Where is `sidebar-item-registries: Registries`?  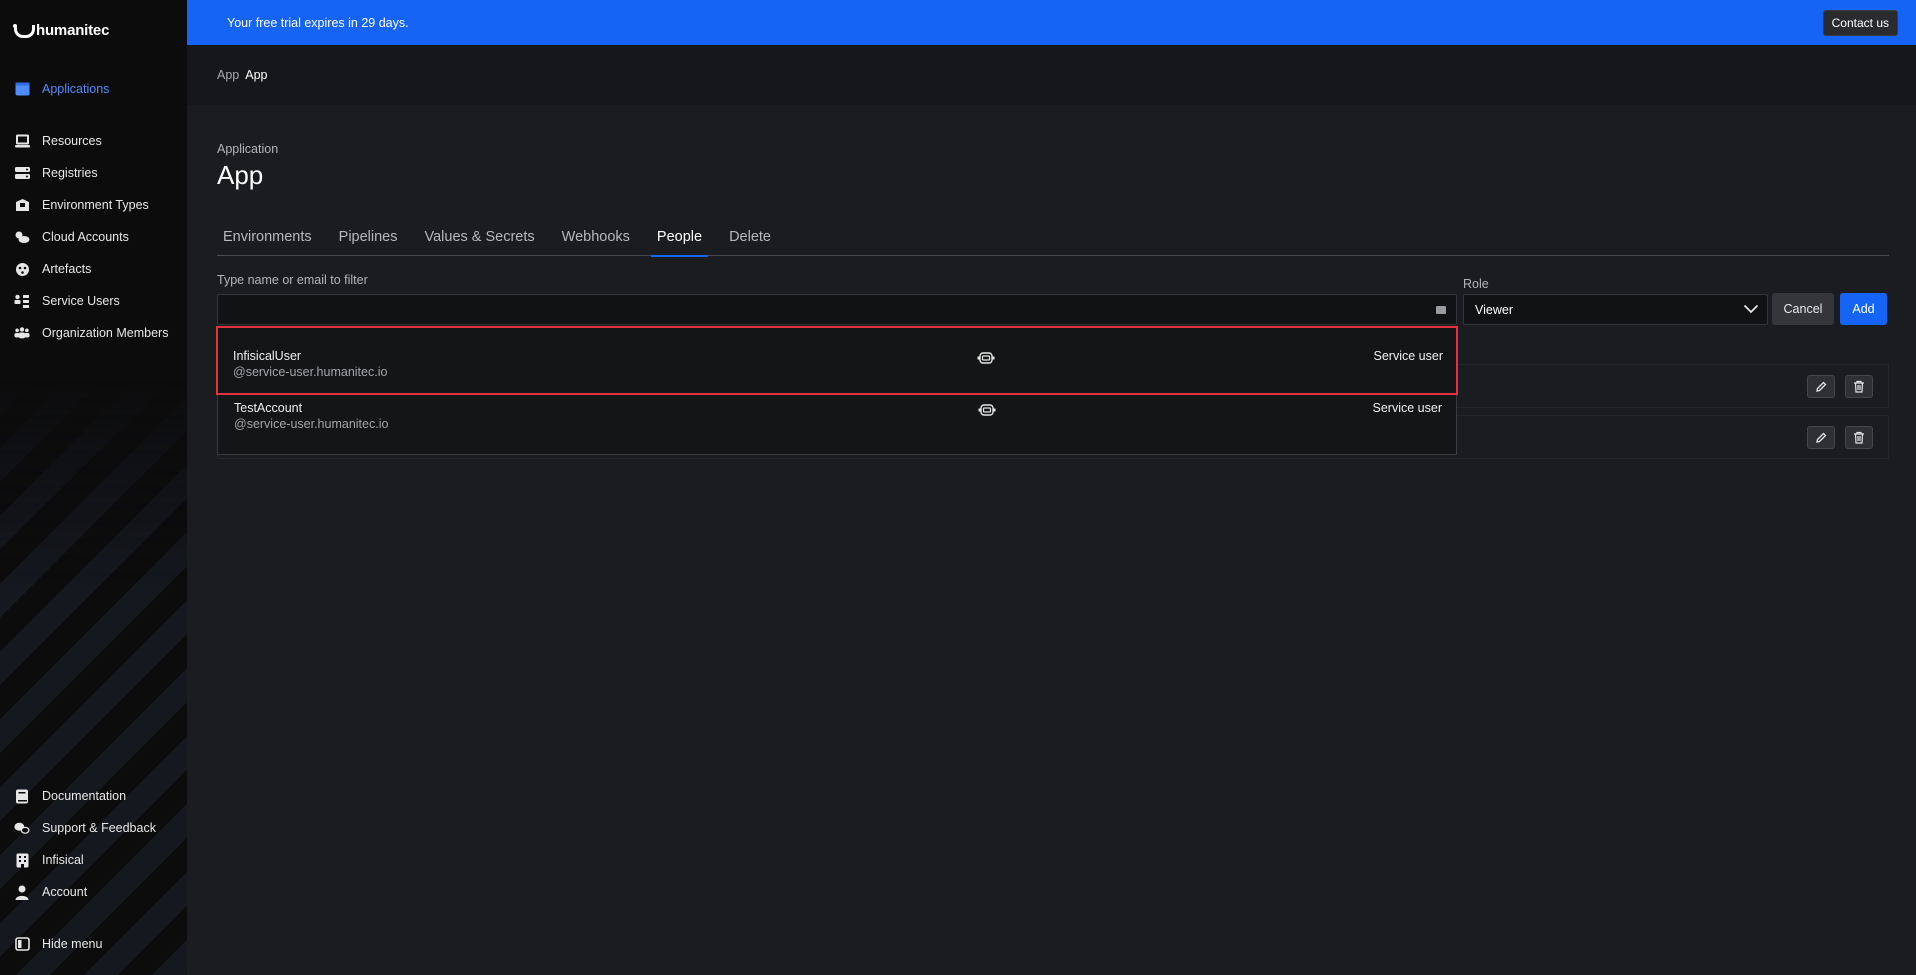
sidebar-item-registries: Registries is located at coordinates (56, 173).